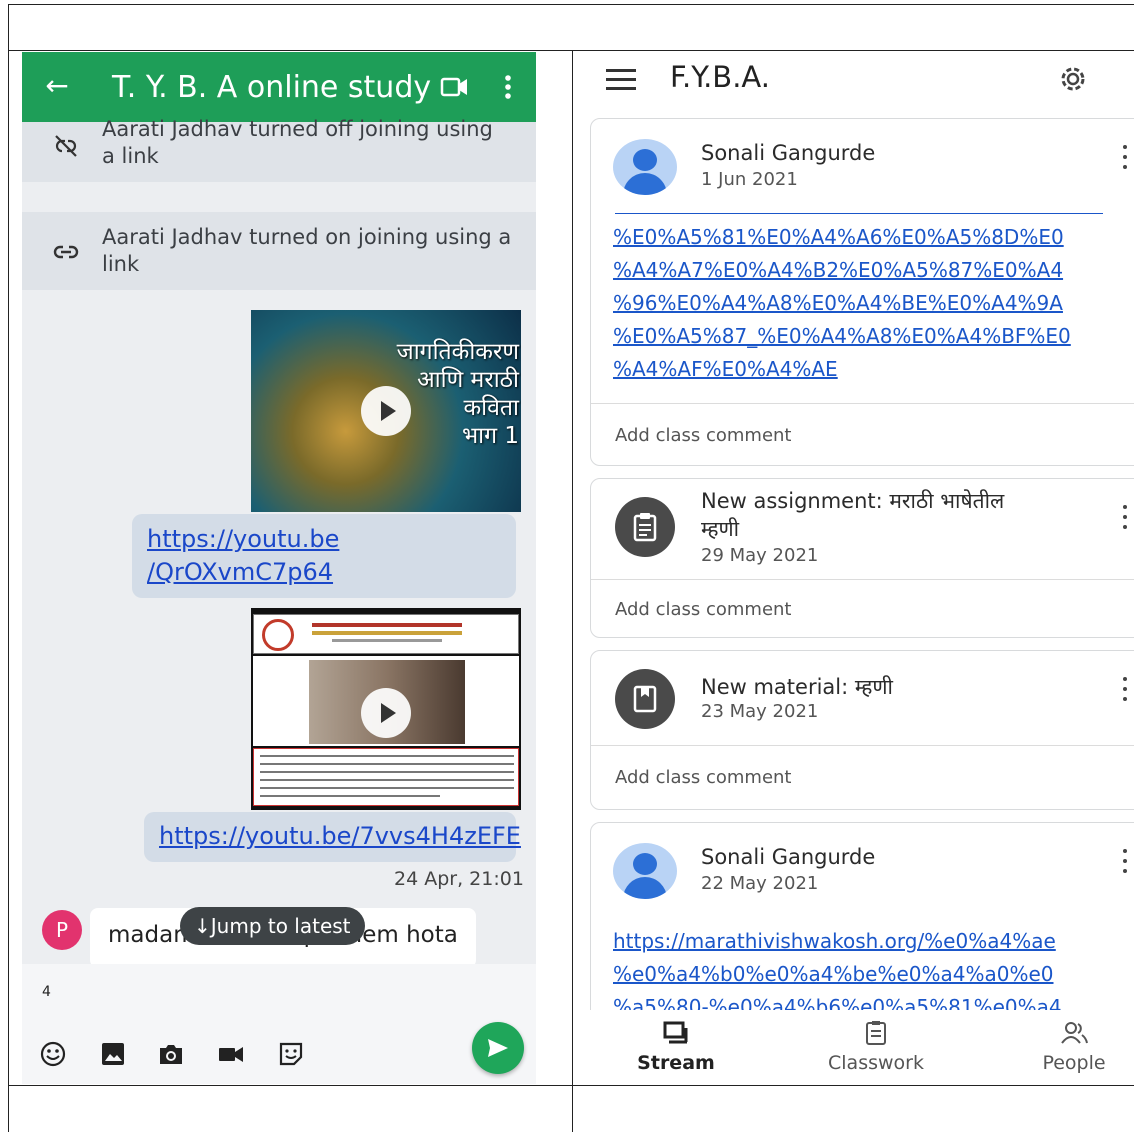 The width and height of the screenshot is (1134, 1132). I want to click on link-line: /QrOXvmC7p64, so click(243, 572).